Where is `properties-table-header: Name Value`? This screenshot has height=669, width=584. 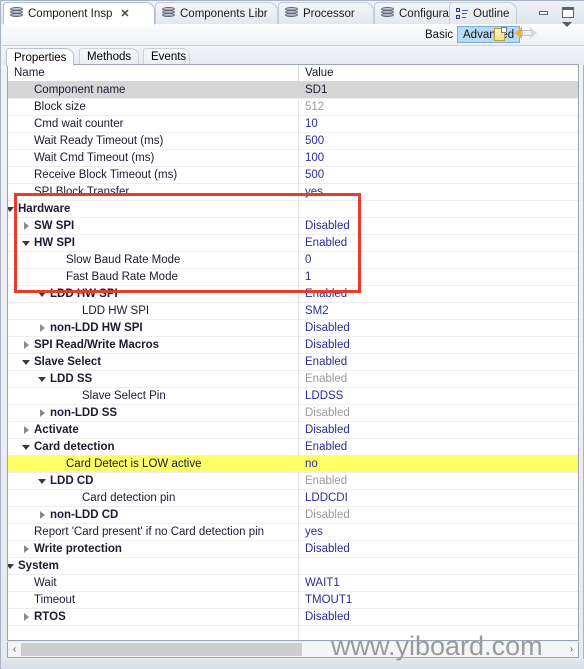
properties-table-header: Name Value is located at coordinates (293, 73).